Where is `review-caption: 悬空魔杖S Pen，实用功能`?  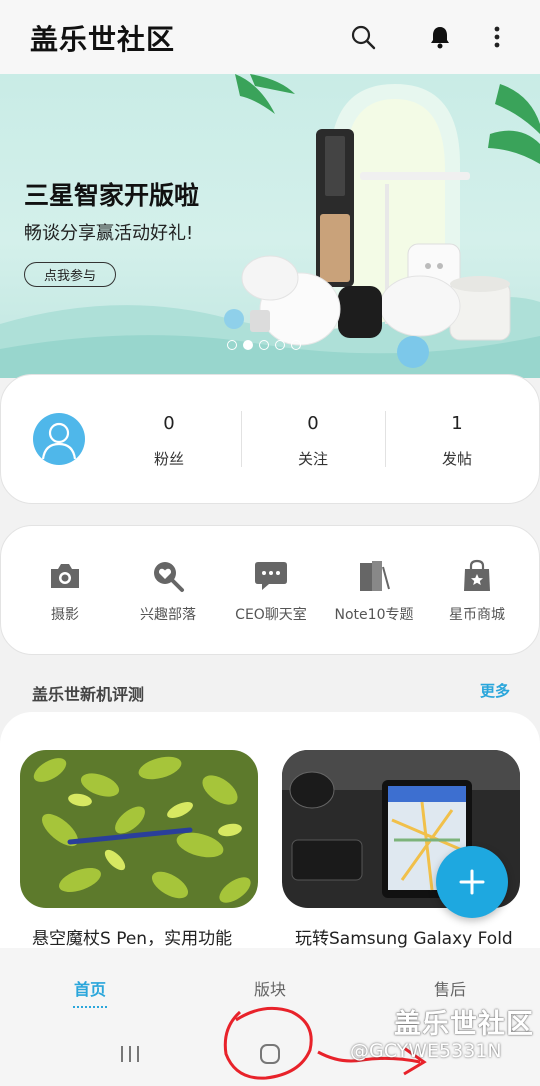 review-caption: 悬空魔杖S Pen，实用功能 is located at coordinates (157, 936).